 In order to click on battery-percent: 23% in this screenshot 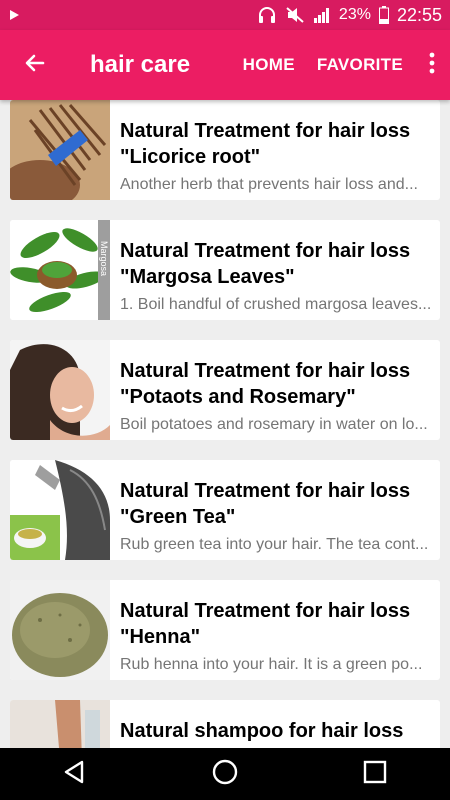, I will do `click(354, 14)`.